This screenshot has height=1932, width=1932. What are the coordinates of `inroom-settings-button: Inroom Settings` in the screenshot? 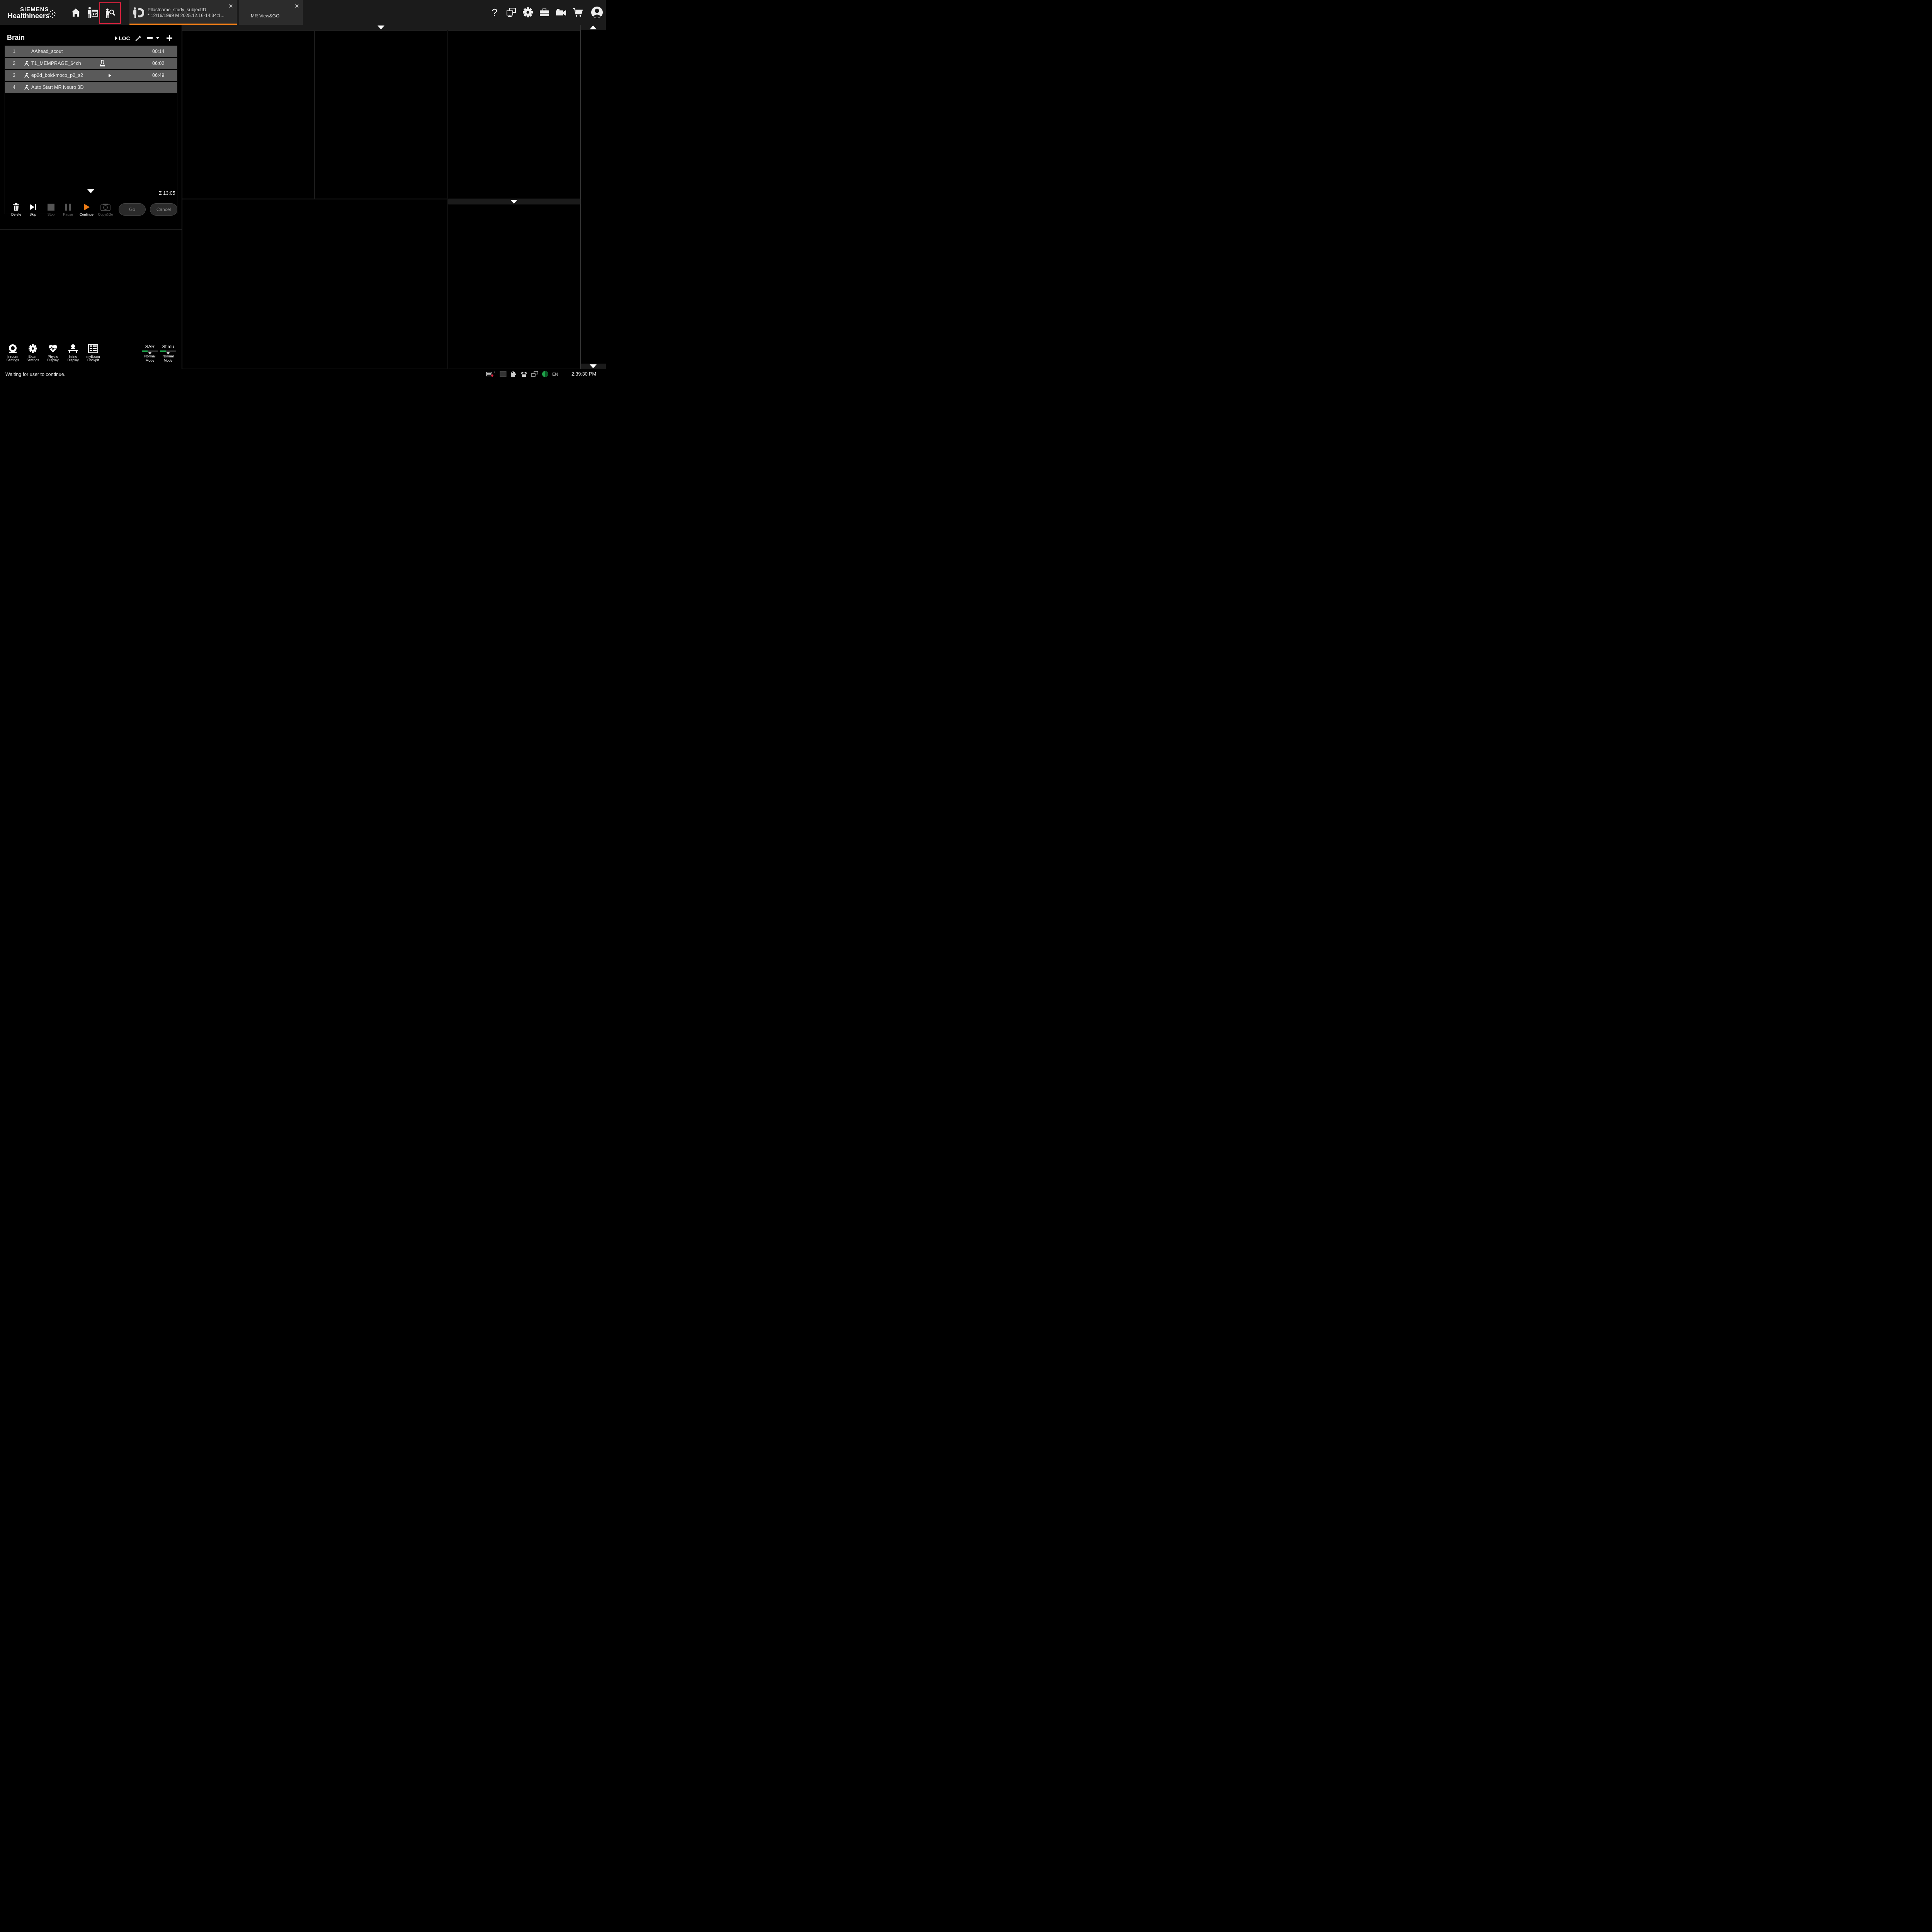 It's located at (13, 353).